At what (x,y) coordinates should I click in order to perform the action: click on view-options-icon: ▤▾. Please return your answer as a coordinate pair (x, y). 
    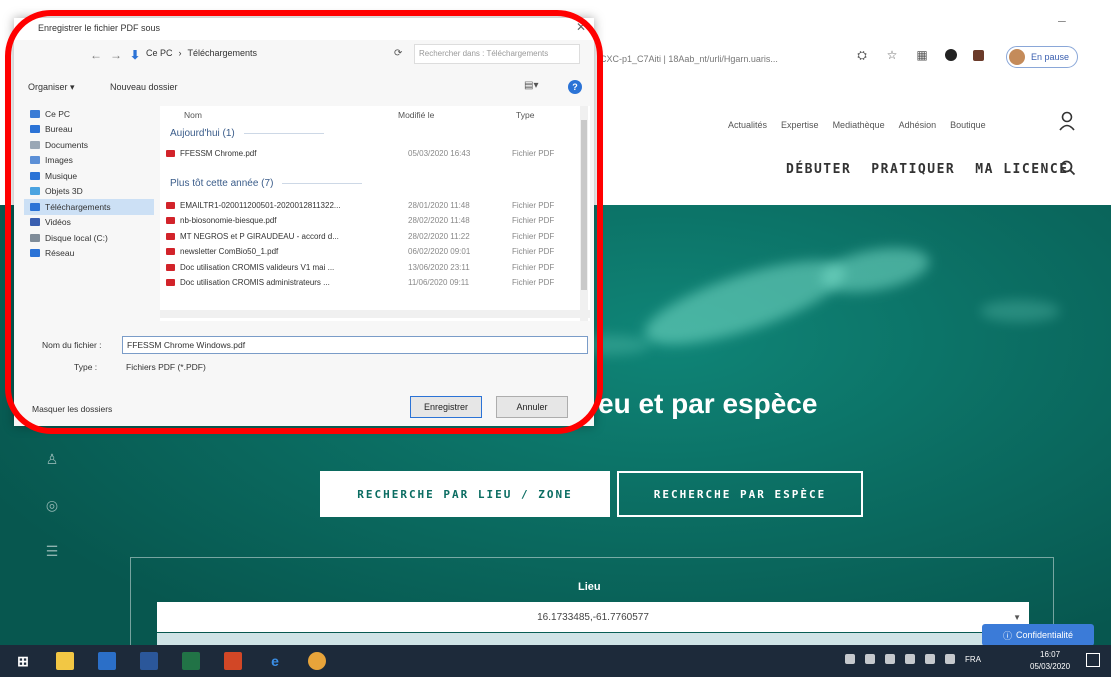
    Looking at the image, I should click on (531, 85).